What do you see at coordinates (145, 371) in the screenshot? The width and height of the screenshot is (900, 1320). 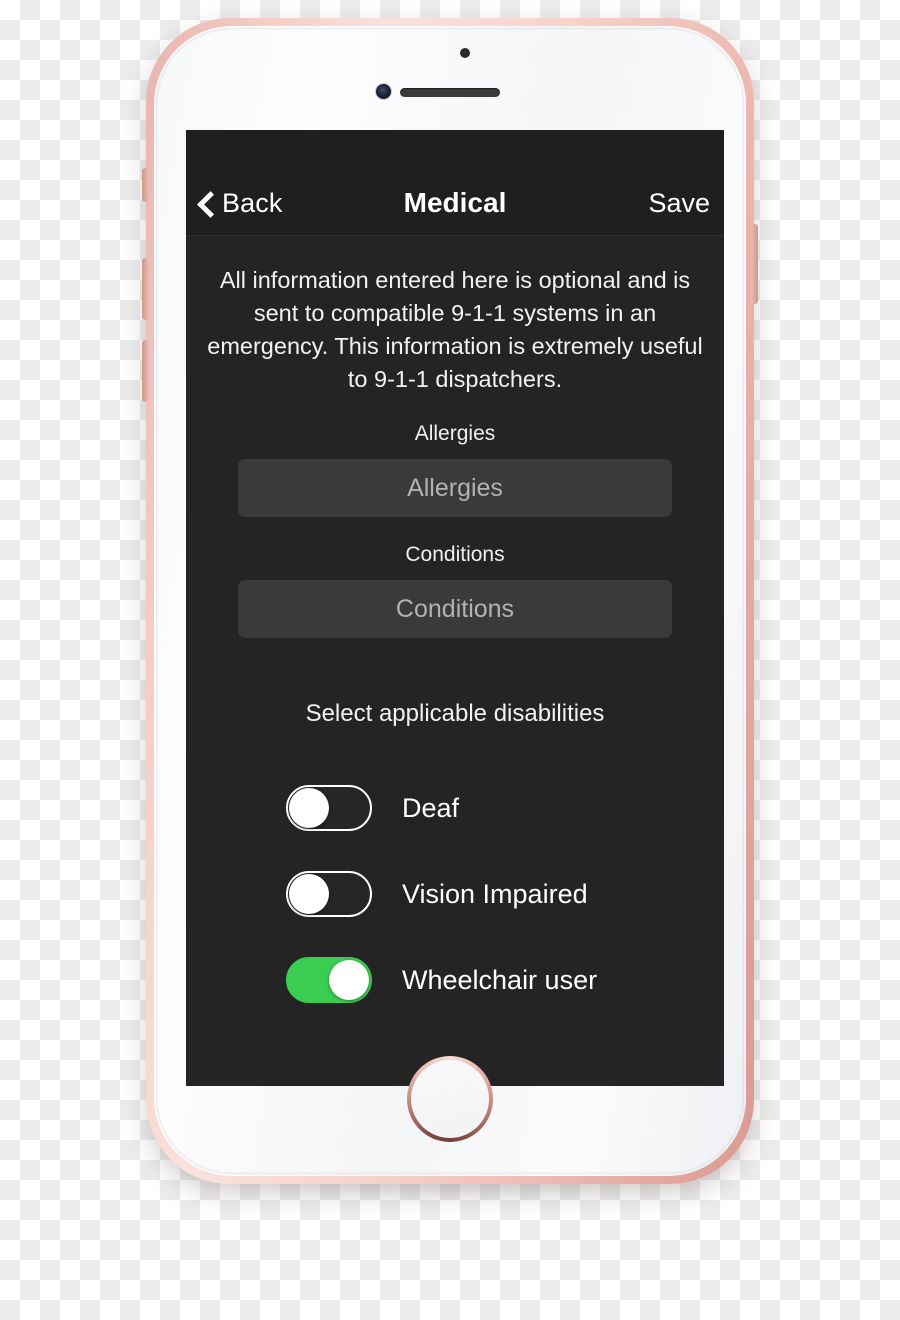 I see `volume-down-button` at bounding box center [145, 371].